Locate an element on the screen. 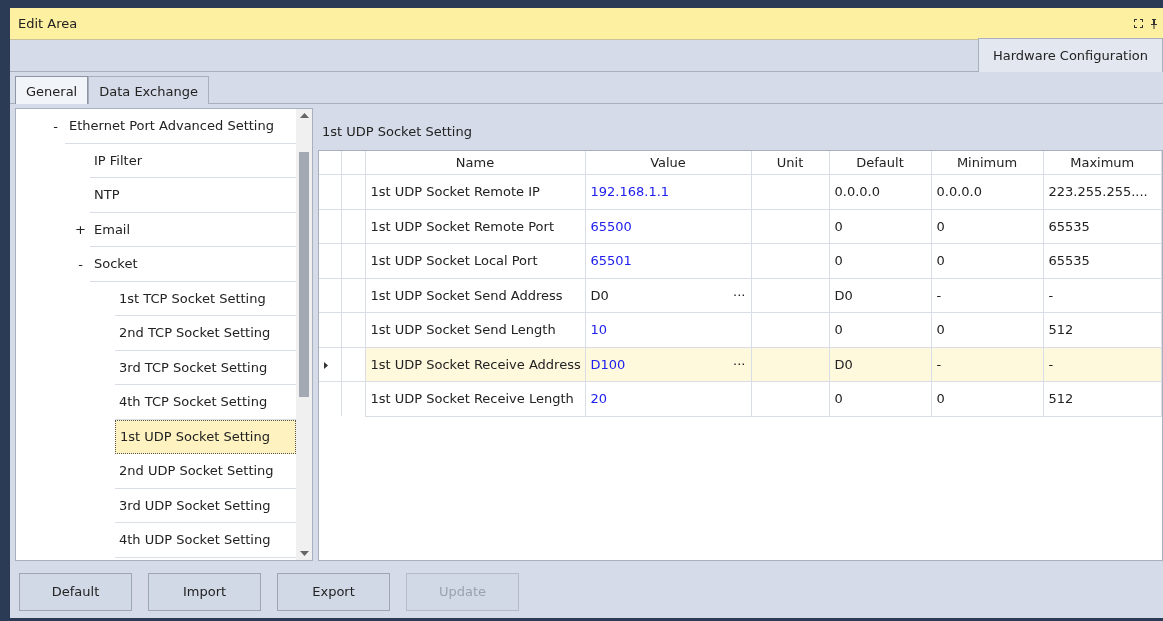 The image size is (1163, 621). value-cell: 10 is located at coordinates (668, 329).